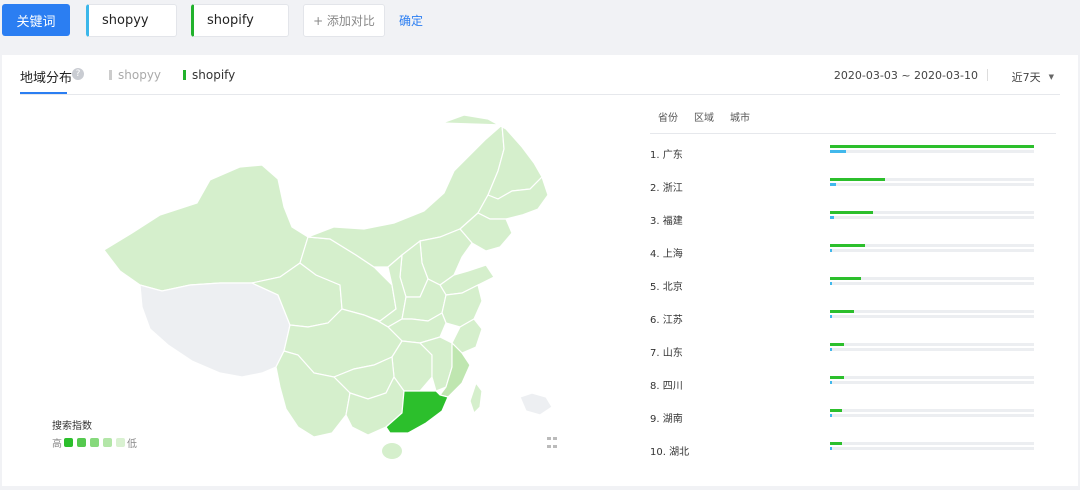  I want to click on legend-shopify: shopify, so click(209, 75).